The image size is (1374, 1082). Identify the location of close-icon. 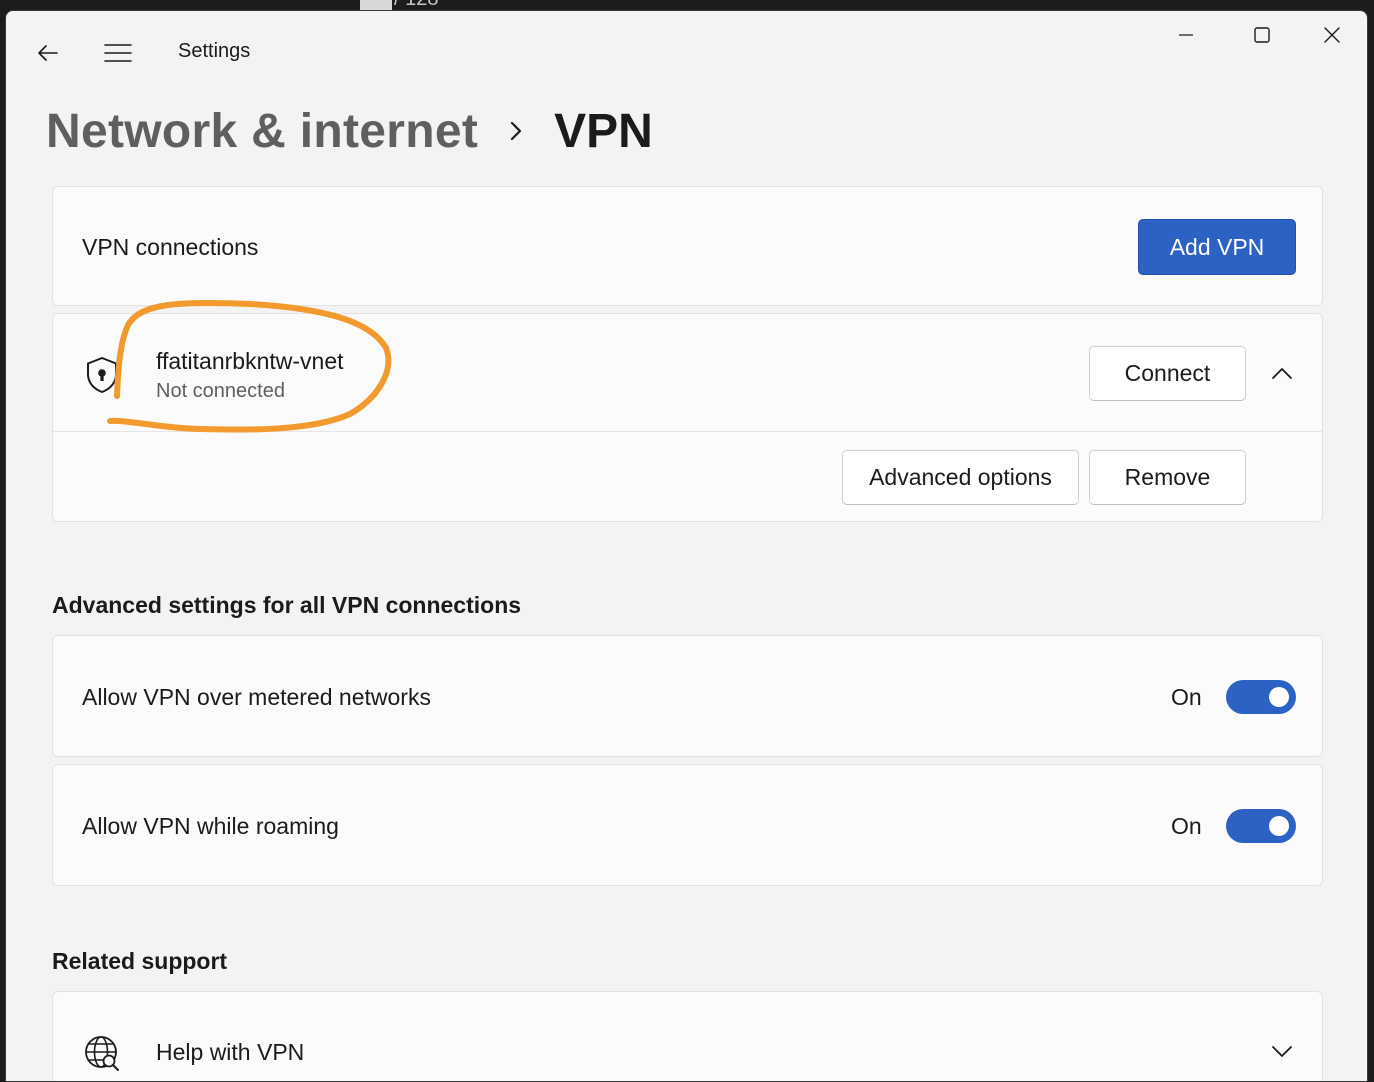
(1332, 35).